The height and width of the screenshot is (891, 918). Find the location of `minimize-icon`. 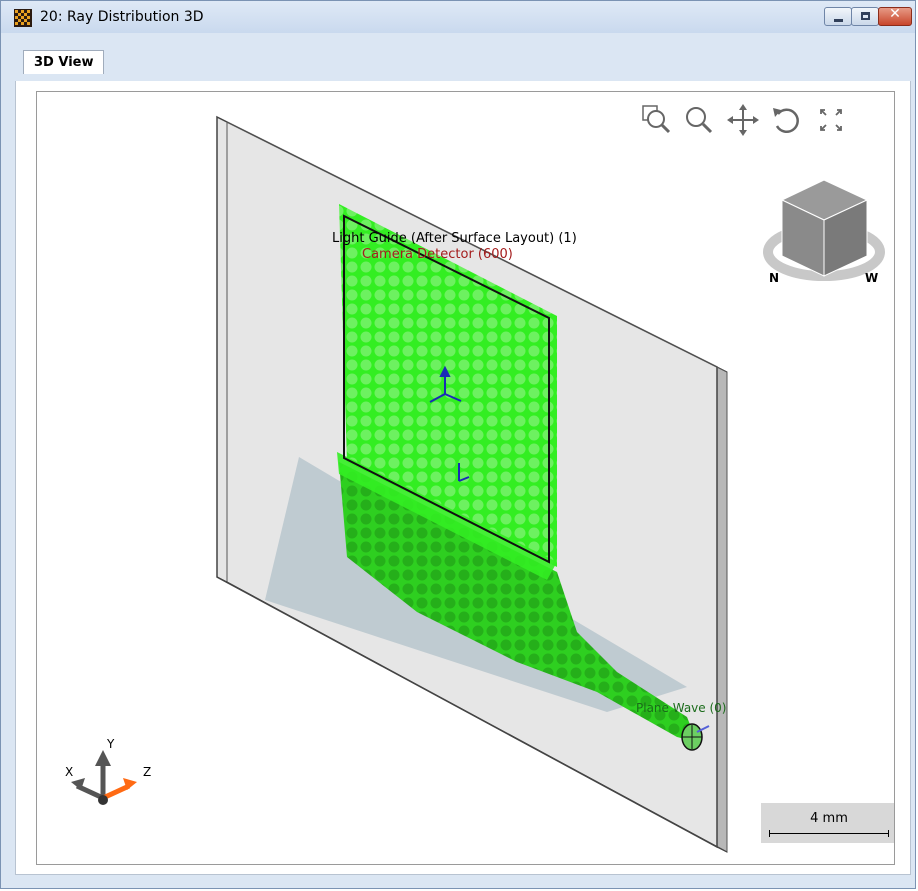

minimize-icon is located at coordinates (838, 20).